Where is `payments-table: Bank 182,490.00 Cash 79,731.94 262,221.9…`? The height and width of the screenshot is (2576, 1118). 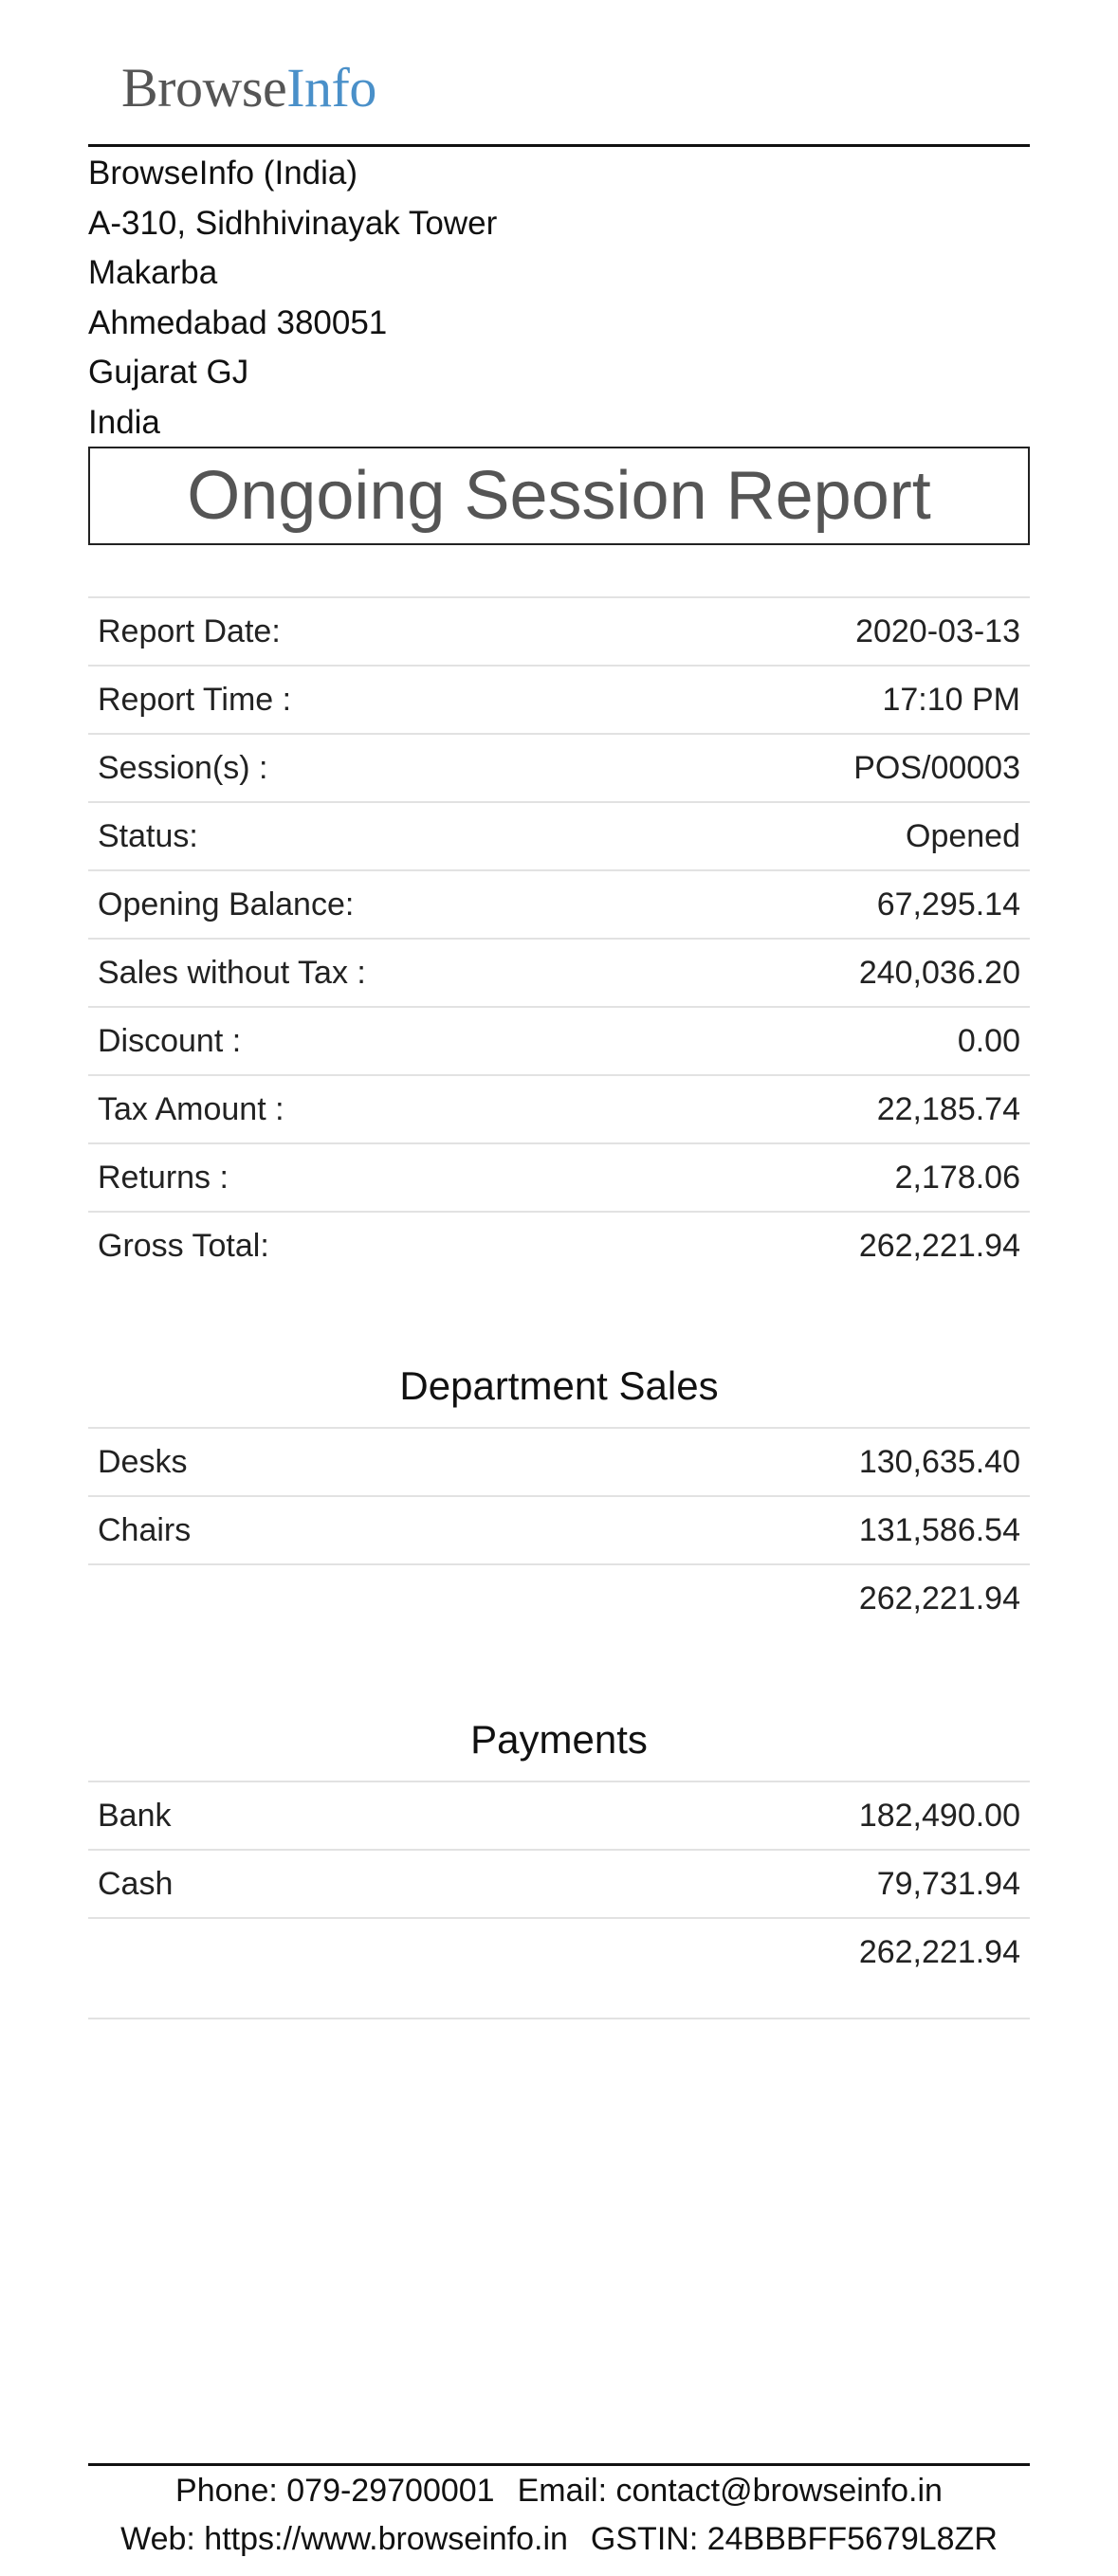
payments-table: Bank 182,490.00 Cash 79,731.94 262,221.9… is located at coordinates (559, 1883).